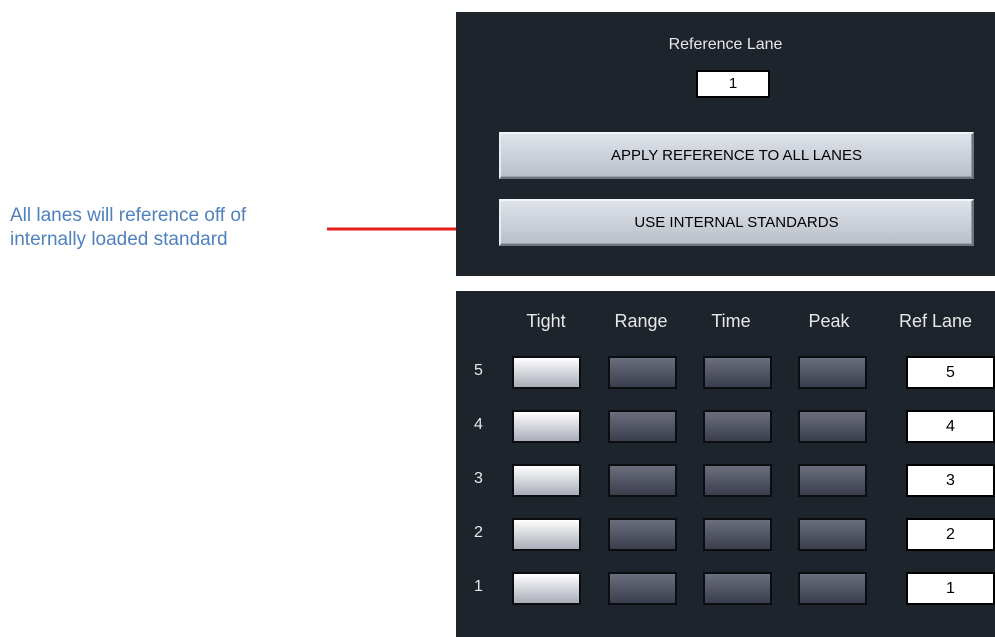  Describe the element at coordinates (829, 321) in the screenshot. I see `header-peak: Peak` at that location.